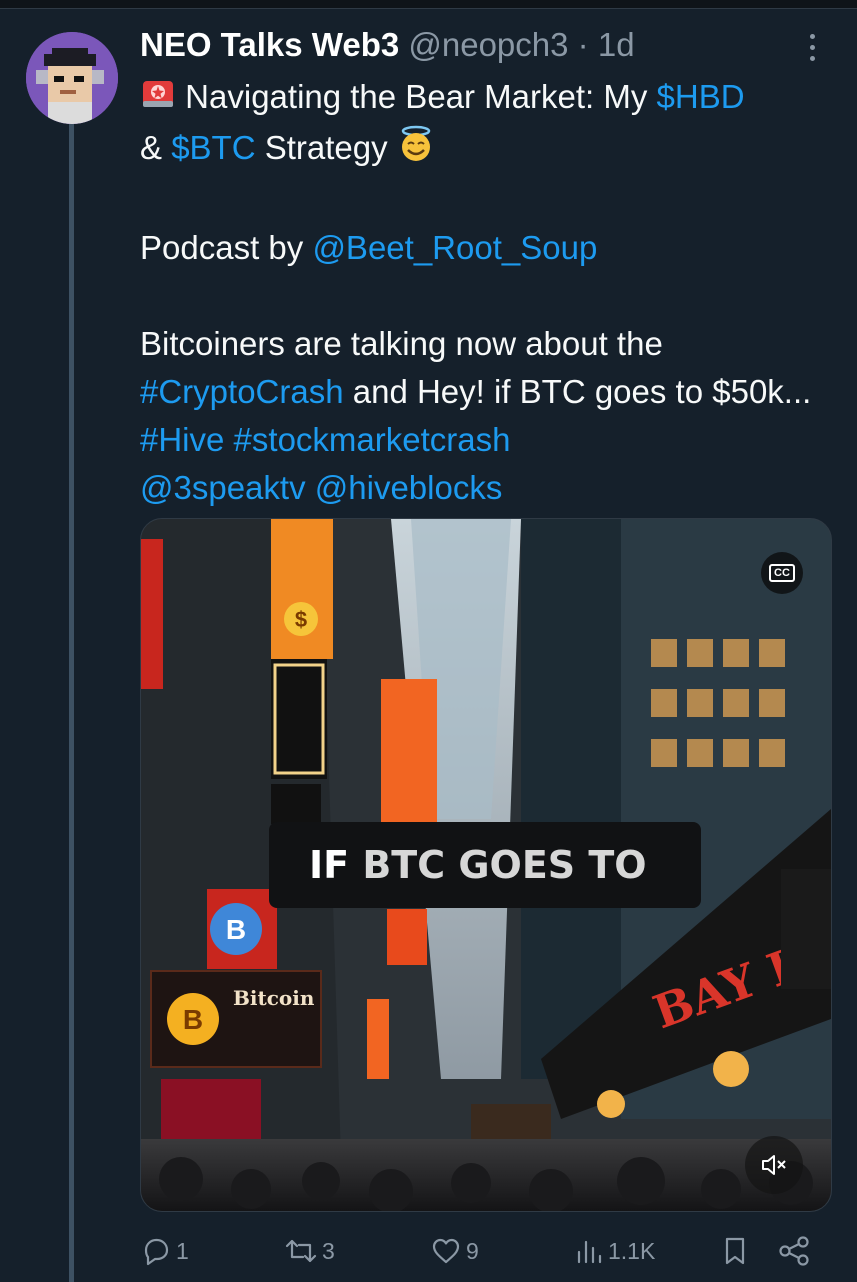 This screenshot has width=857, height=1282. Describe the element at coordinates (428, 4) in the screenshot. I see `top-divider` at that location.